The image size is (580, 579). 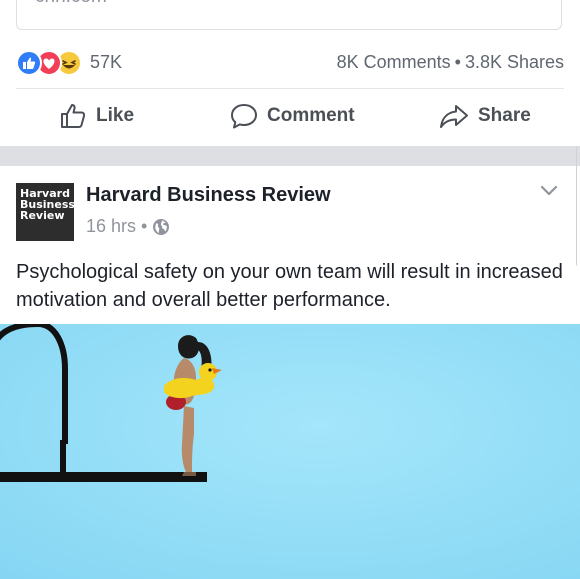 I want to click on reactions-summary: 57K 8K Comments • 3.8K Shares, so click(x=290, y=63).